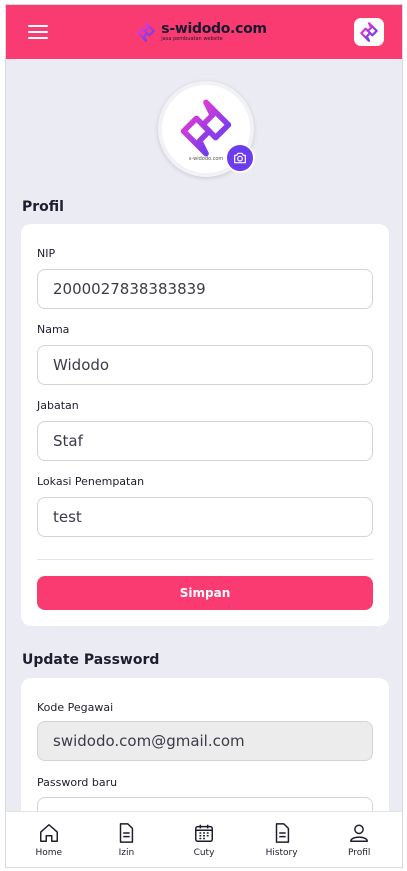 This screenshot has height=871, width=407. Describe the element at coordinates (49, 852) in the screenshot. I see `nav-home-label: Home` at that location.